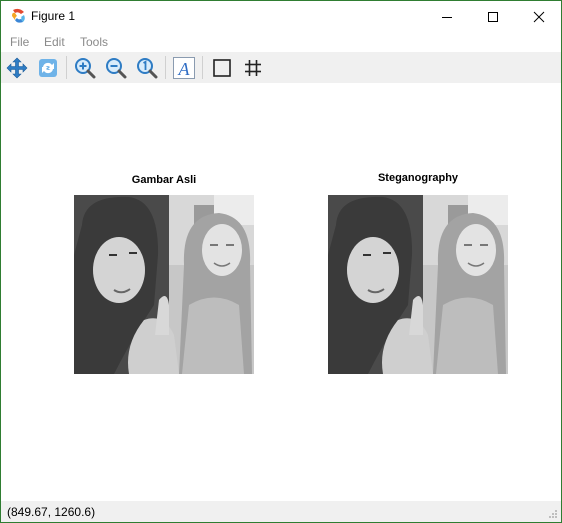  Describe the element at coordinates (553, 514) in the screenshot. I see `resize-grip-icon` at that location.